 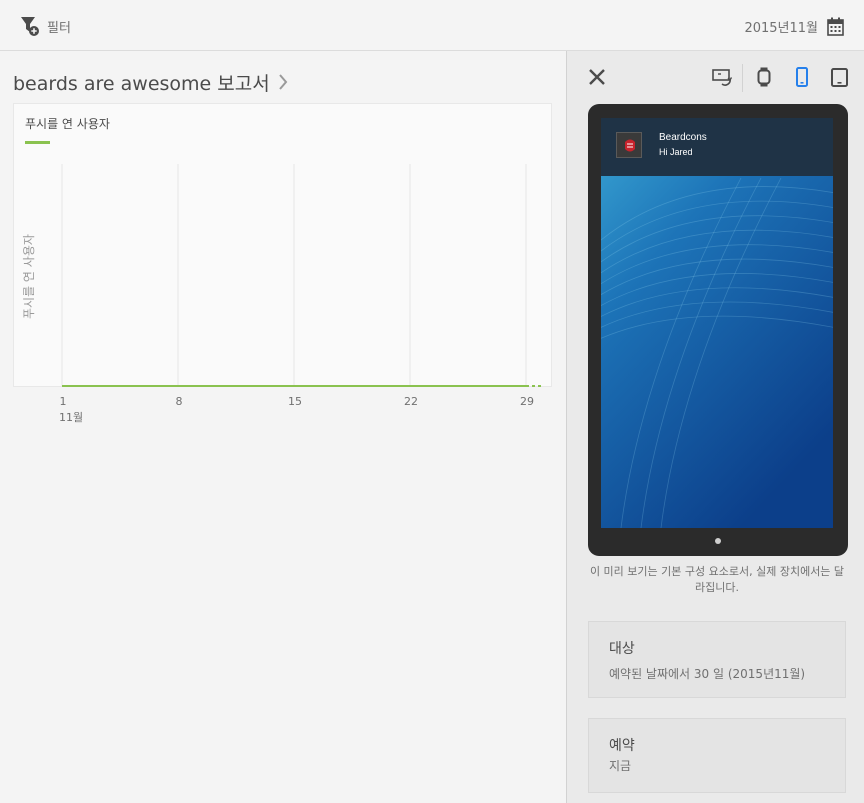 I want to click on wallpaper-image, so click(x=717, y=323).